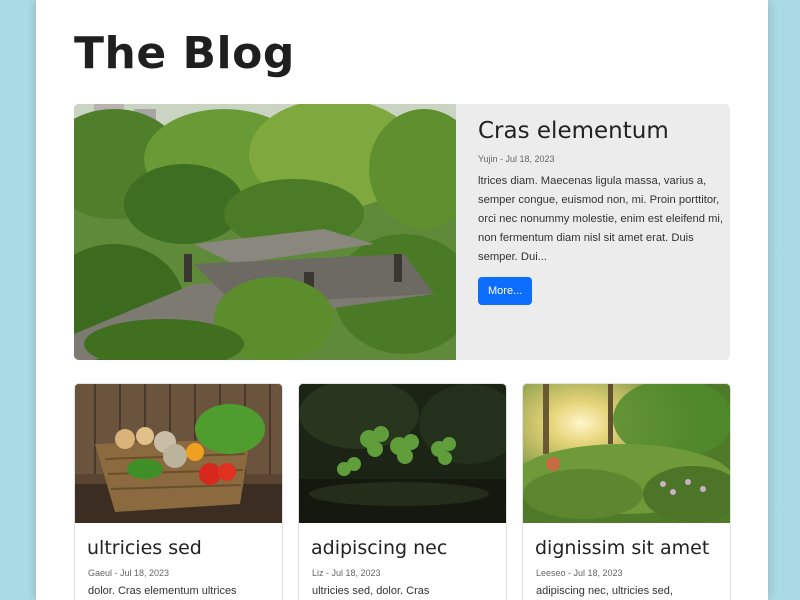  Describe the element at coordinates (579, 573) in the screenshot. I see `post-card-meta: Leeseo - Jul 18, 2023` at that location.